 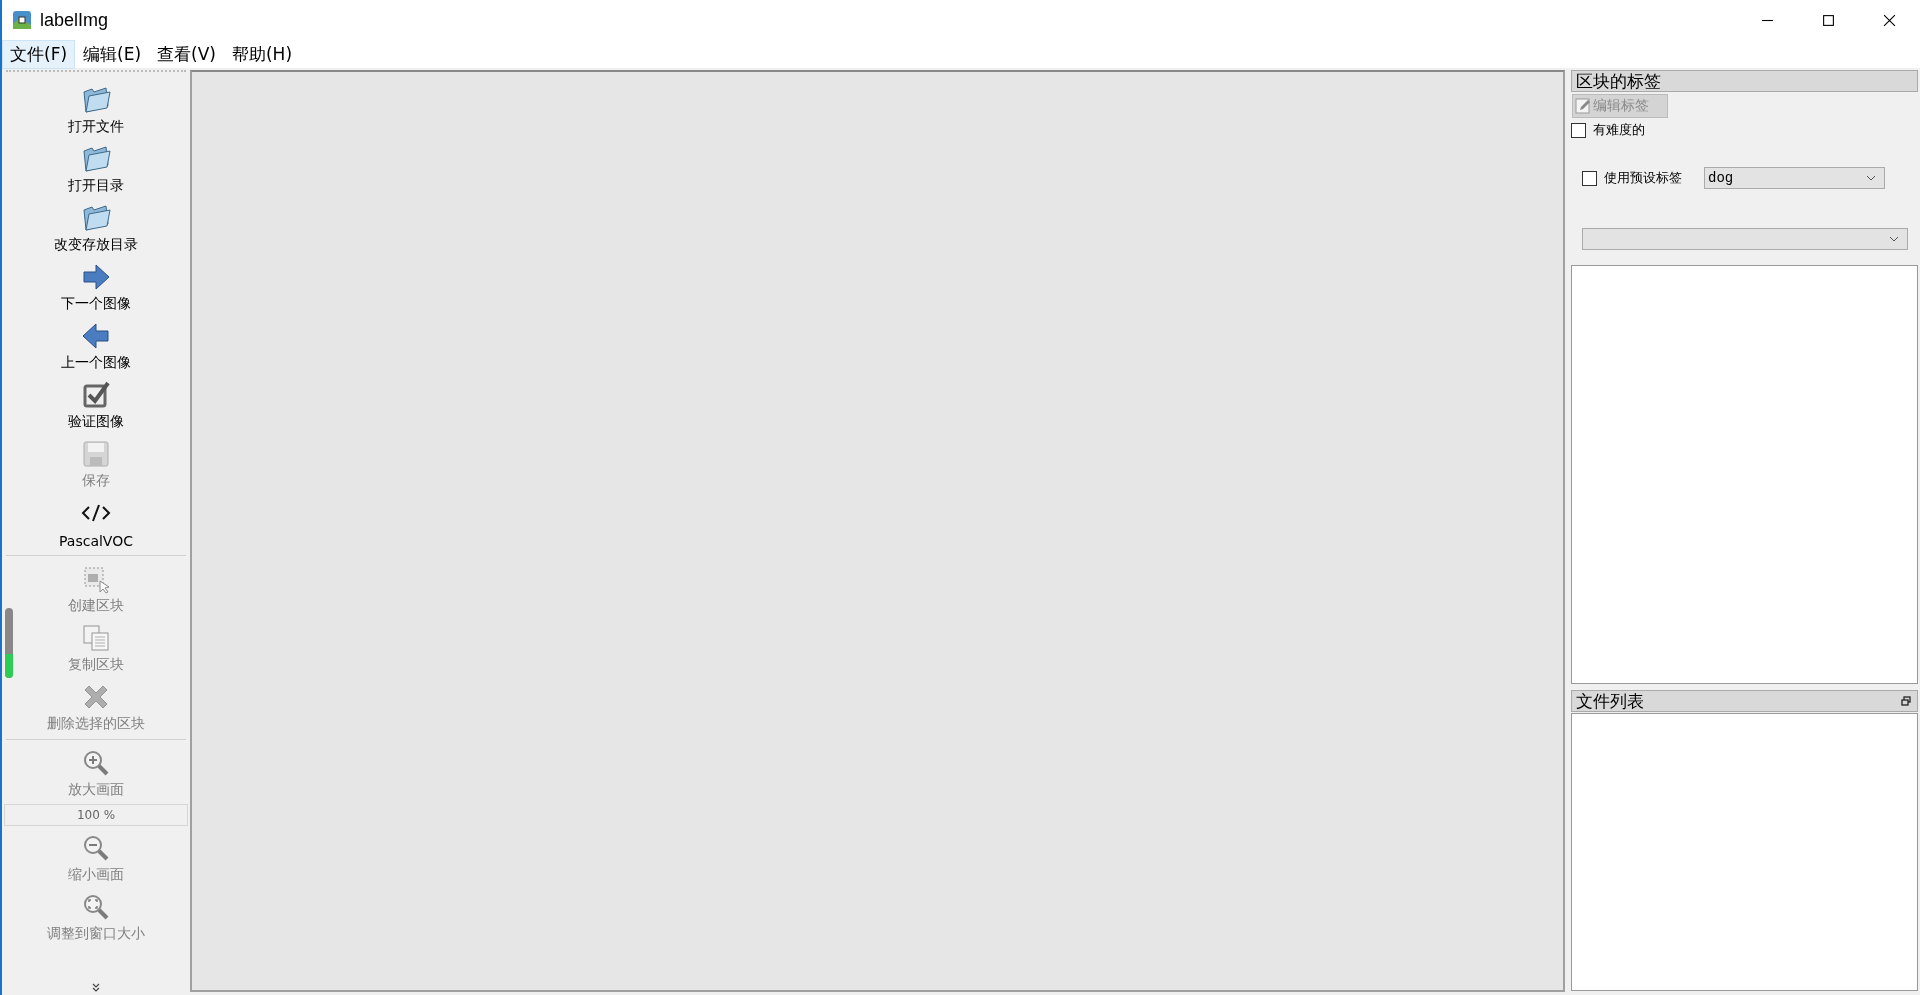 I want to click on level-meter, so click(x=9, y=643).